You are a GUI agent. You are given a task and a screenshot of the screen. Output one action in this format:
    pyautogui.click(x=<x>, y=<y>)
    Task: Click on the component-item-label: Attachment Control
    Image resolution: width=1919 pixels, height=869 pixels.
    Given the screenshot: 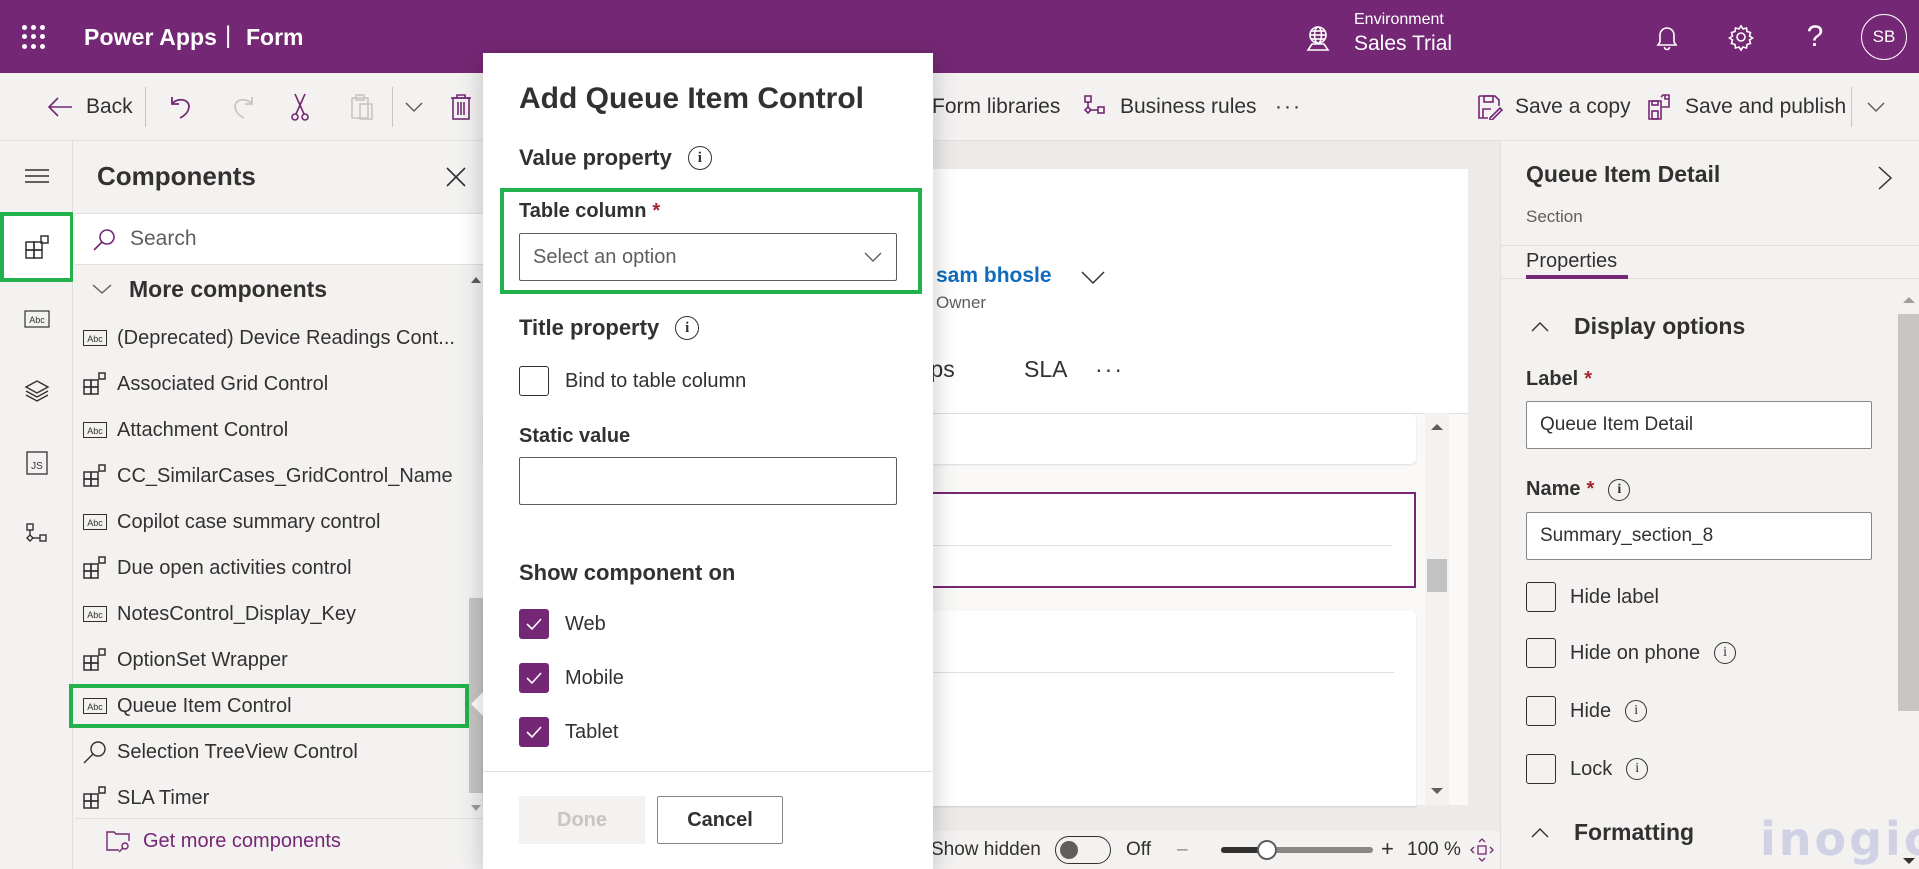 What is the action you would take?
    pyautogui.click(x=203, y=429)
    